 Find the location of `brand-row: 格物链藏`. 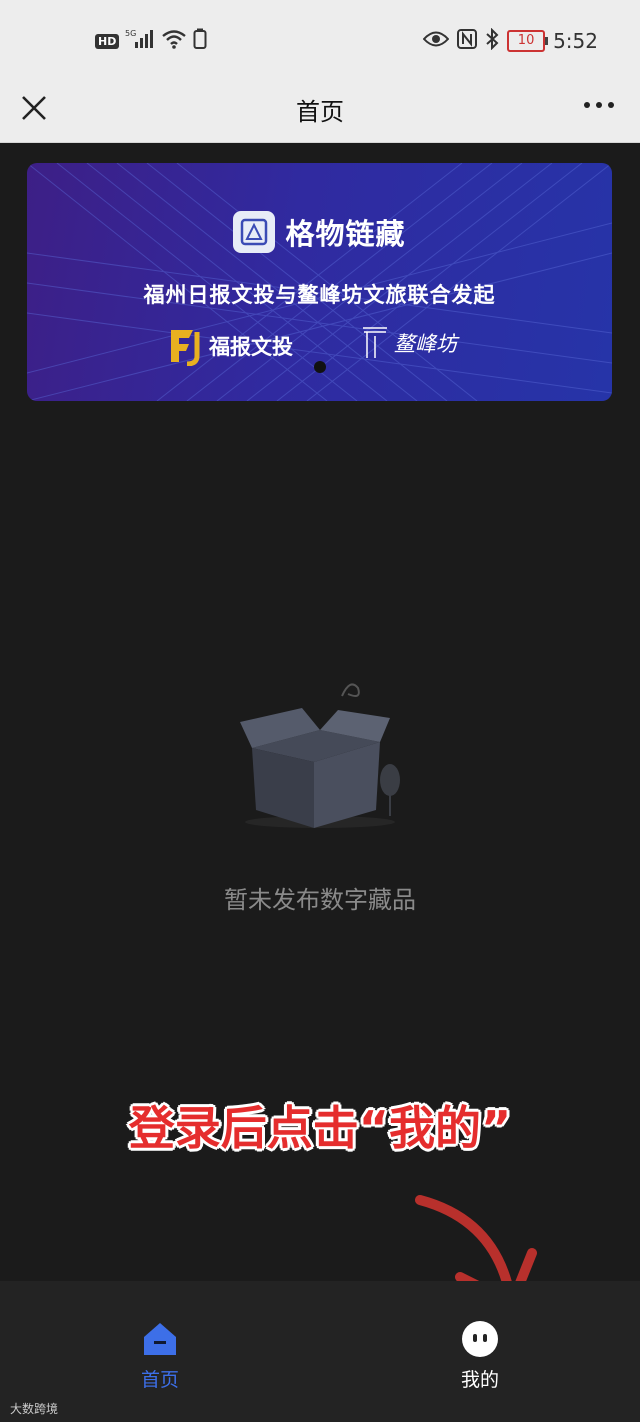

brand-row: 格物链藏 is located at coordinates (319, 232).